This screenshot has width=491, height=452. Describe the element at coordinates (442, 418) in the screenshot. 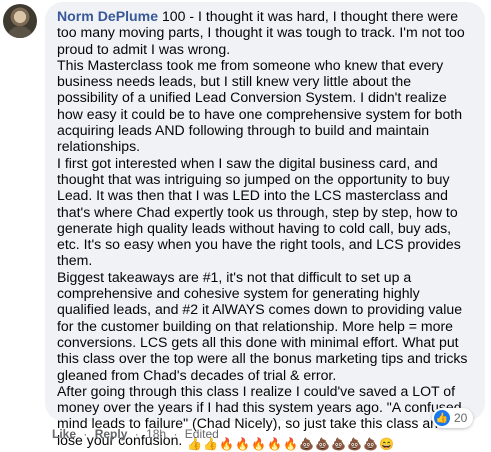

I see `like-icon: 👍` at that location.